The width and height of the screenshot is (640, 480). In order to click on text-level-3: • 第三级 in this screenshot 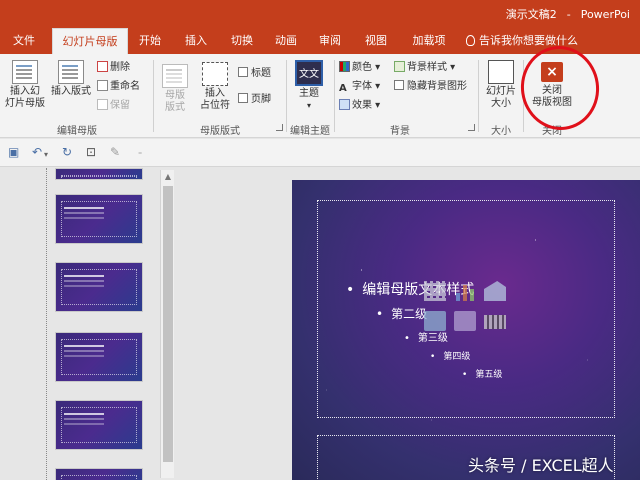, I will do `click(426, 336)`.